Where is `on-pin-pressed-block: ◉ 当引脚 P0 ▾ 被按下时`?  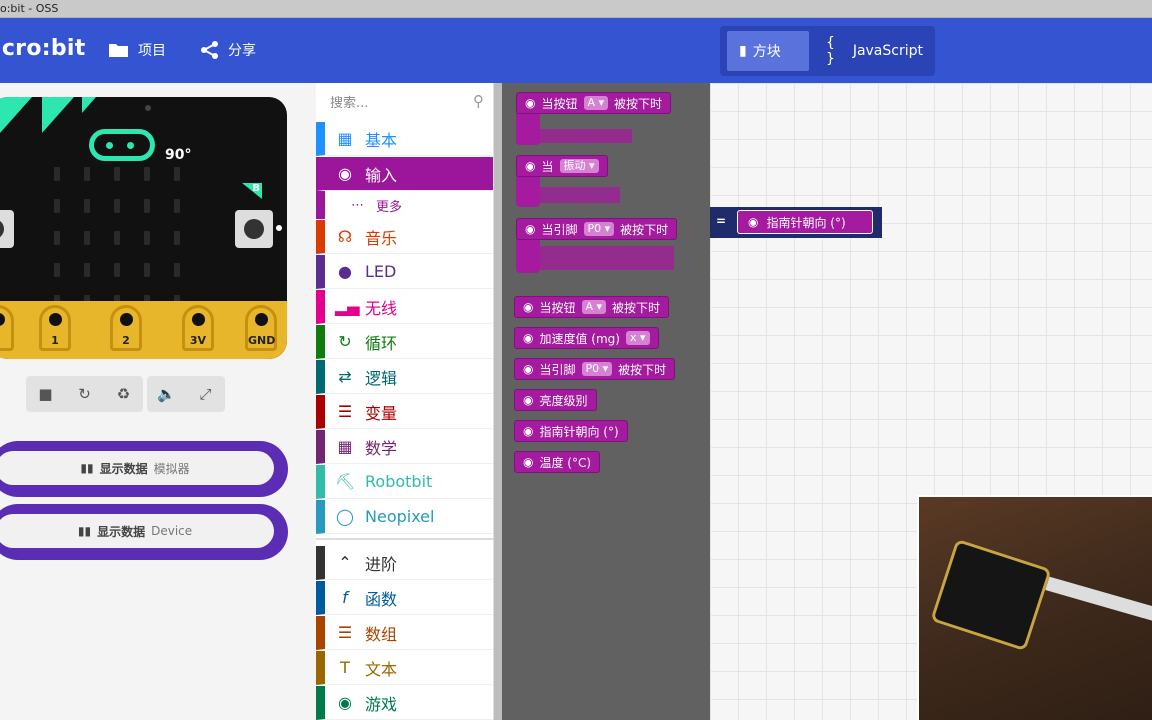 on-pin-pressed-block: ◉ 当引脚 P0 ▾ 被按下时 is located at coordinates (597, 229).